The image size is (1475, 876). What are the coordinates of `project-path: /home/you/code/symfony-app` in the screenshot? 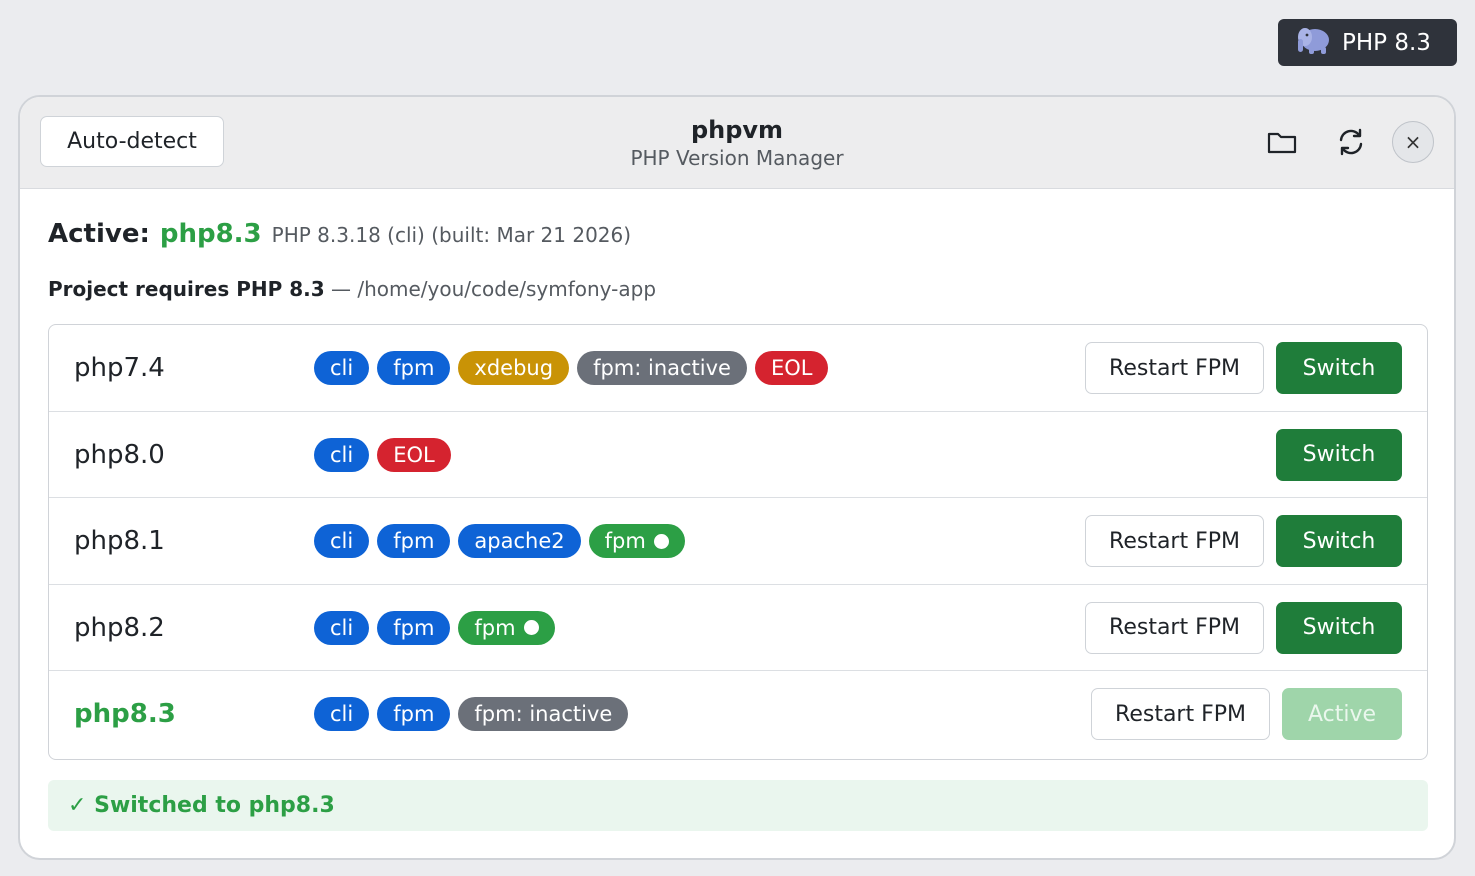 It's located at (507, 289).